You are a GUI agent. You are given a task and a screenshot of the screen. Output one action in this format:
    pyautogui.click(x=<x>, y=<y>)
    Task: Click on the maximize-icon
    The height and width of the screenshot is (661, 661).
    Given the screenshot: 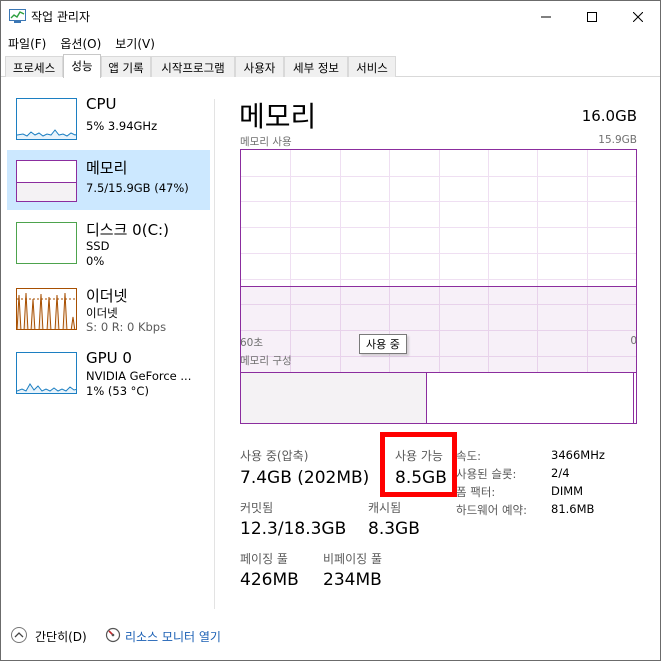 What is the action you would take?
    pyautogui.click(x=592, y=16)
    